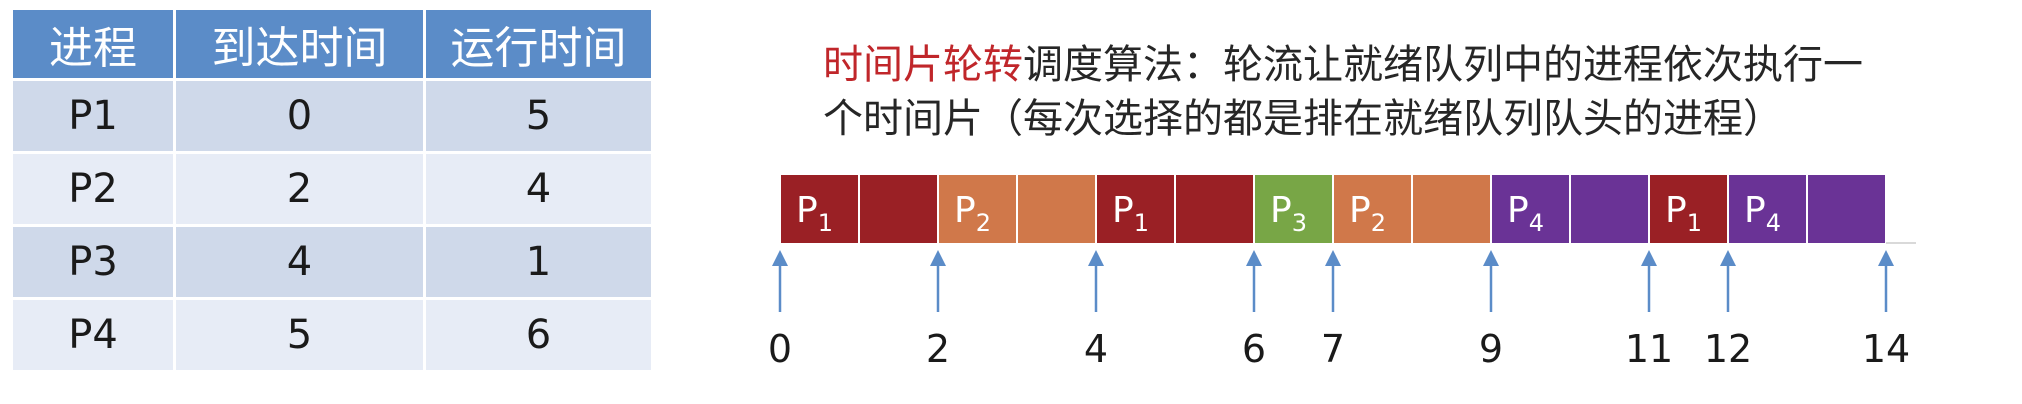  Describe the element at coordinates (1096, 349) in the screenshot. I see `time-tick-label: 4` at that location.